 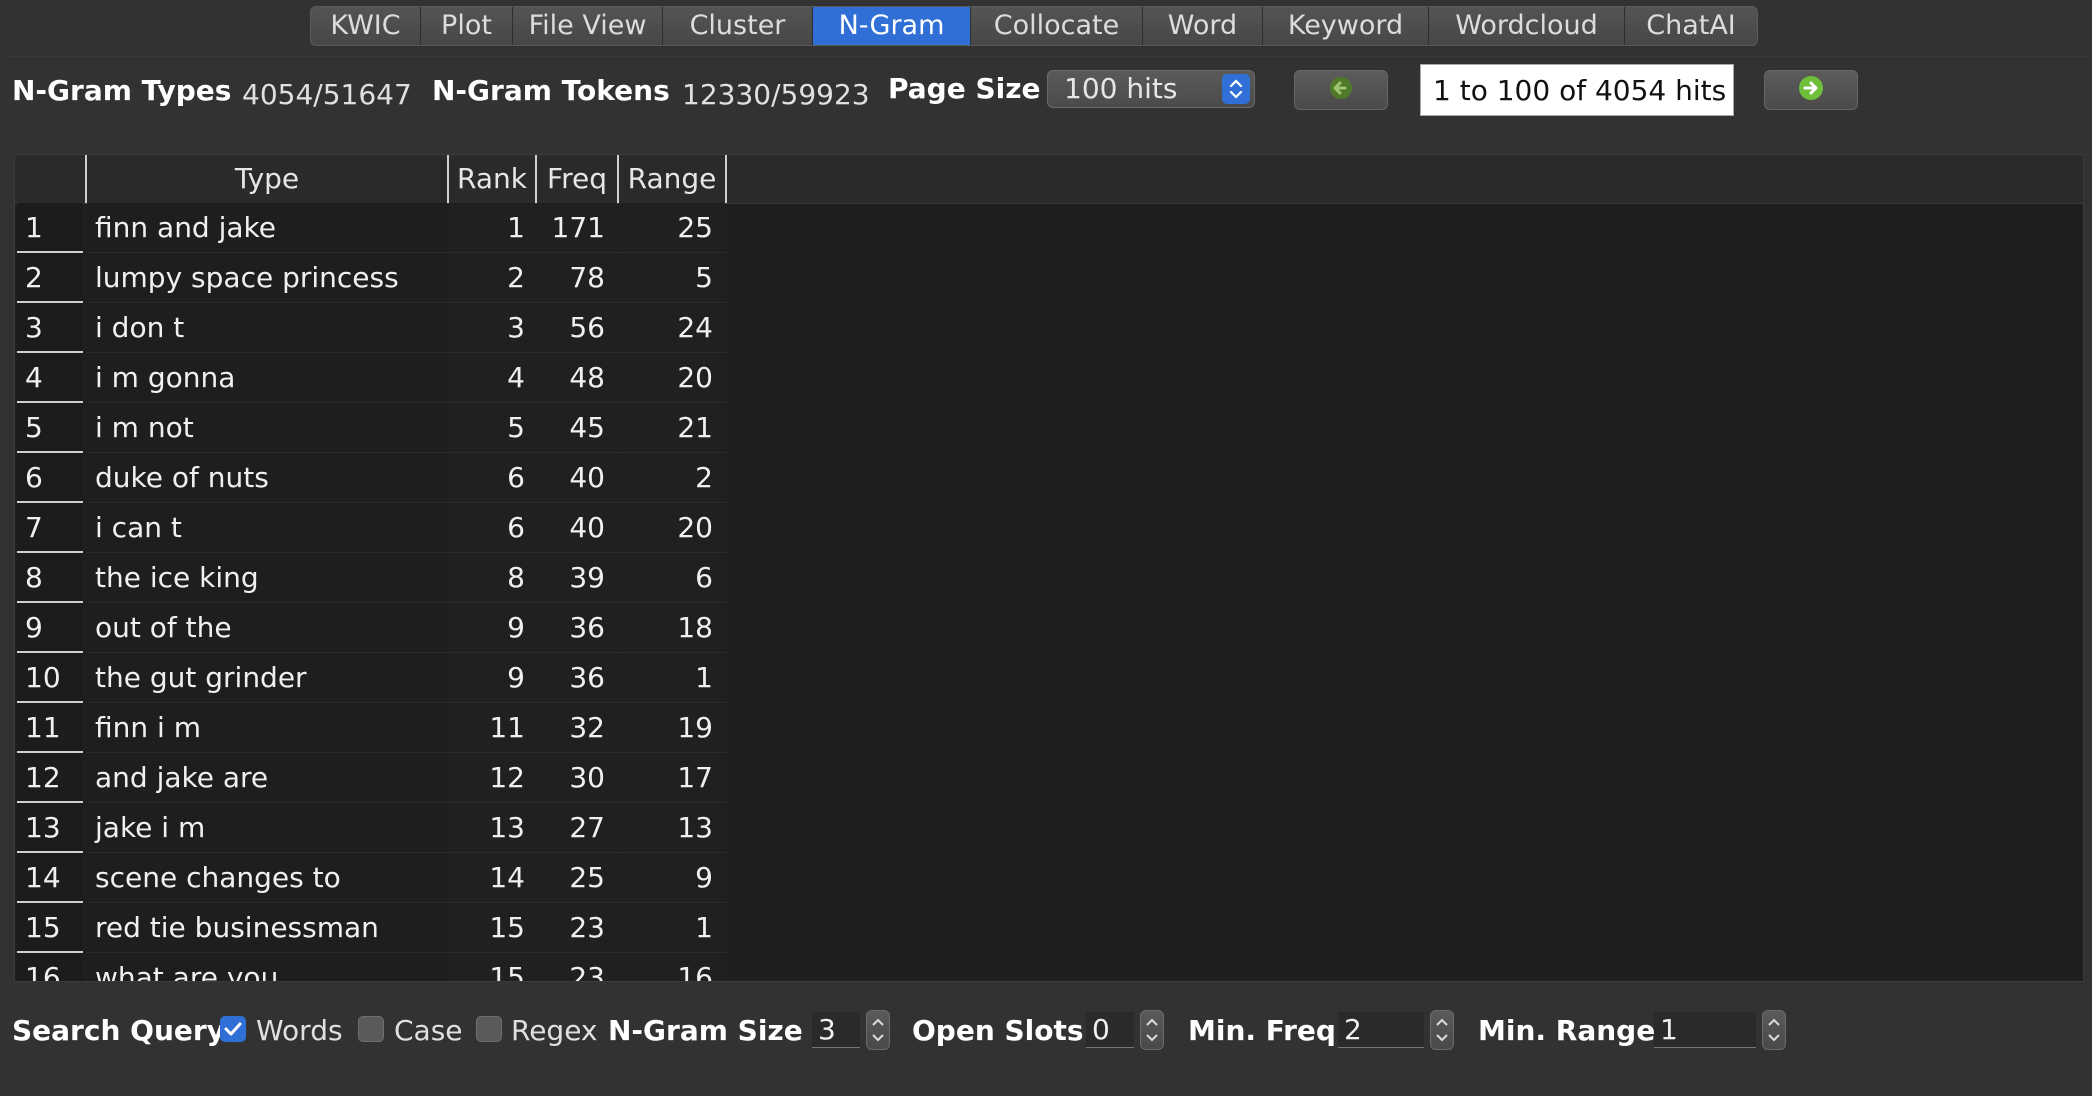 I want to click on regex-checkbox, so click(x=489, y=1029).